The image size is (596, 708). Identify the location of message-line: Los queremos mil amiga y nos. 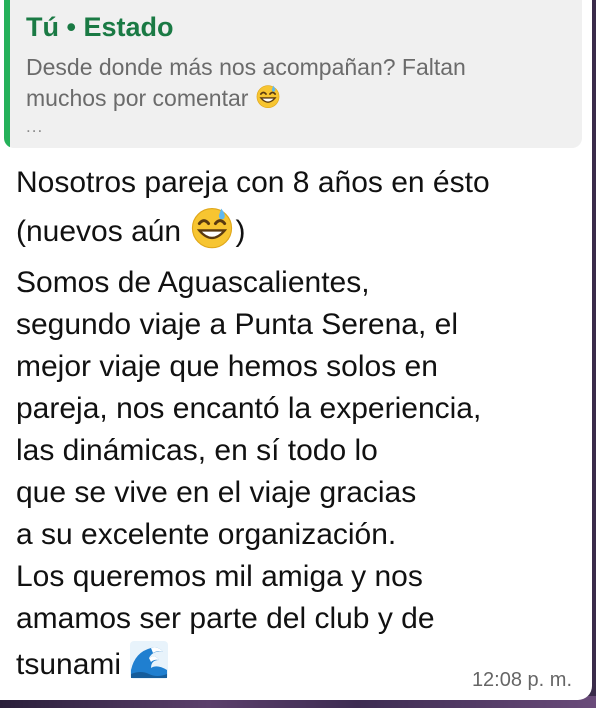
(219, 576).